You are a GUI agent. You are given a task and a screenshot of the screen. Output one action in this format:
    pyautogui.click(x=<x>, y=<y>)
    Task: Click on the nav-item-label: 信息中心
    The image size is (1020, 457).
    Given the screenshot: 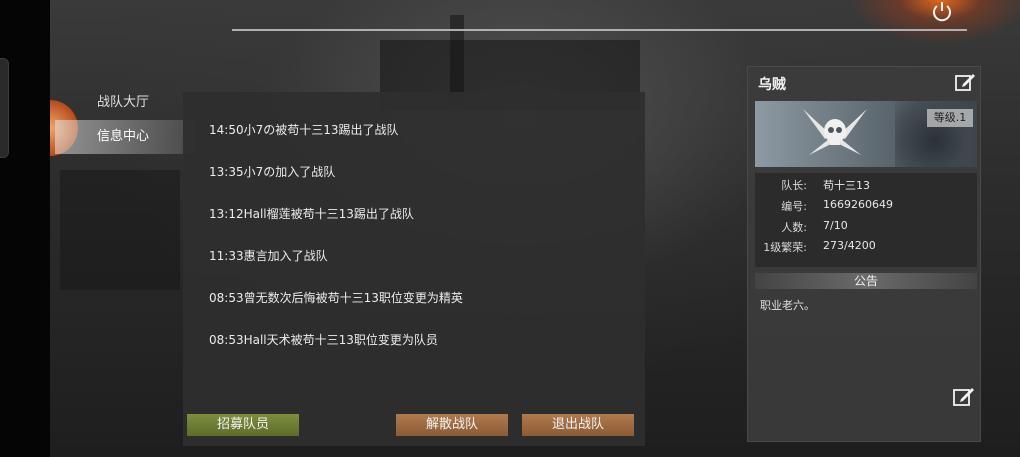 What is the action you would take?
    pyautogui.click(x=123, y=136)
    